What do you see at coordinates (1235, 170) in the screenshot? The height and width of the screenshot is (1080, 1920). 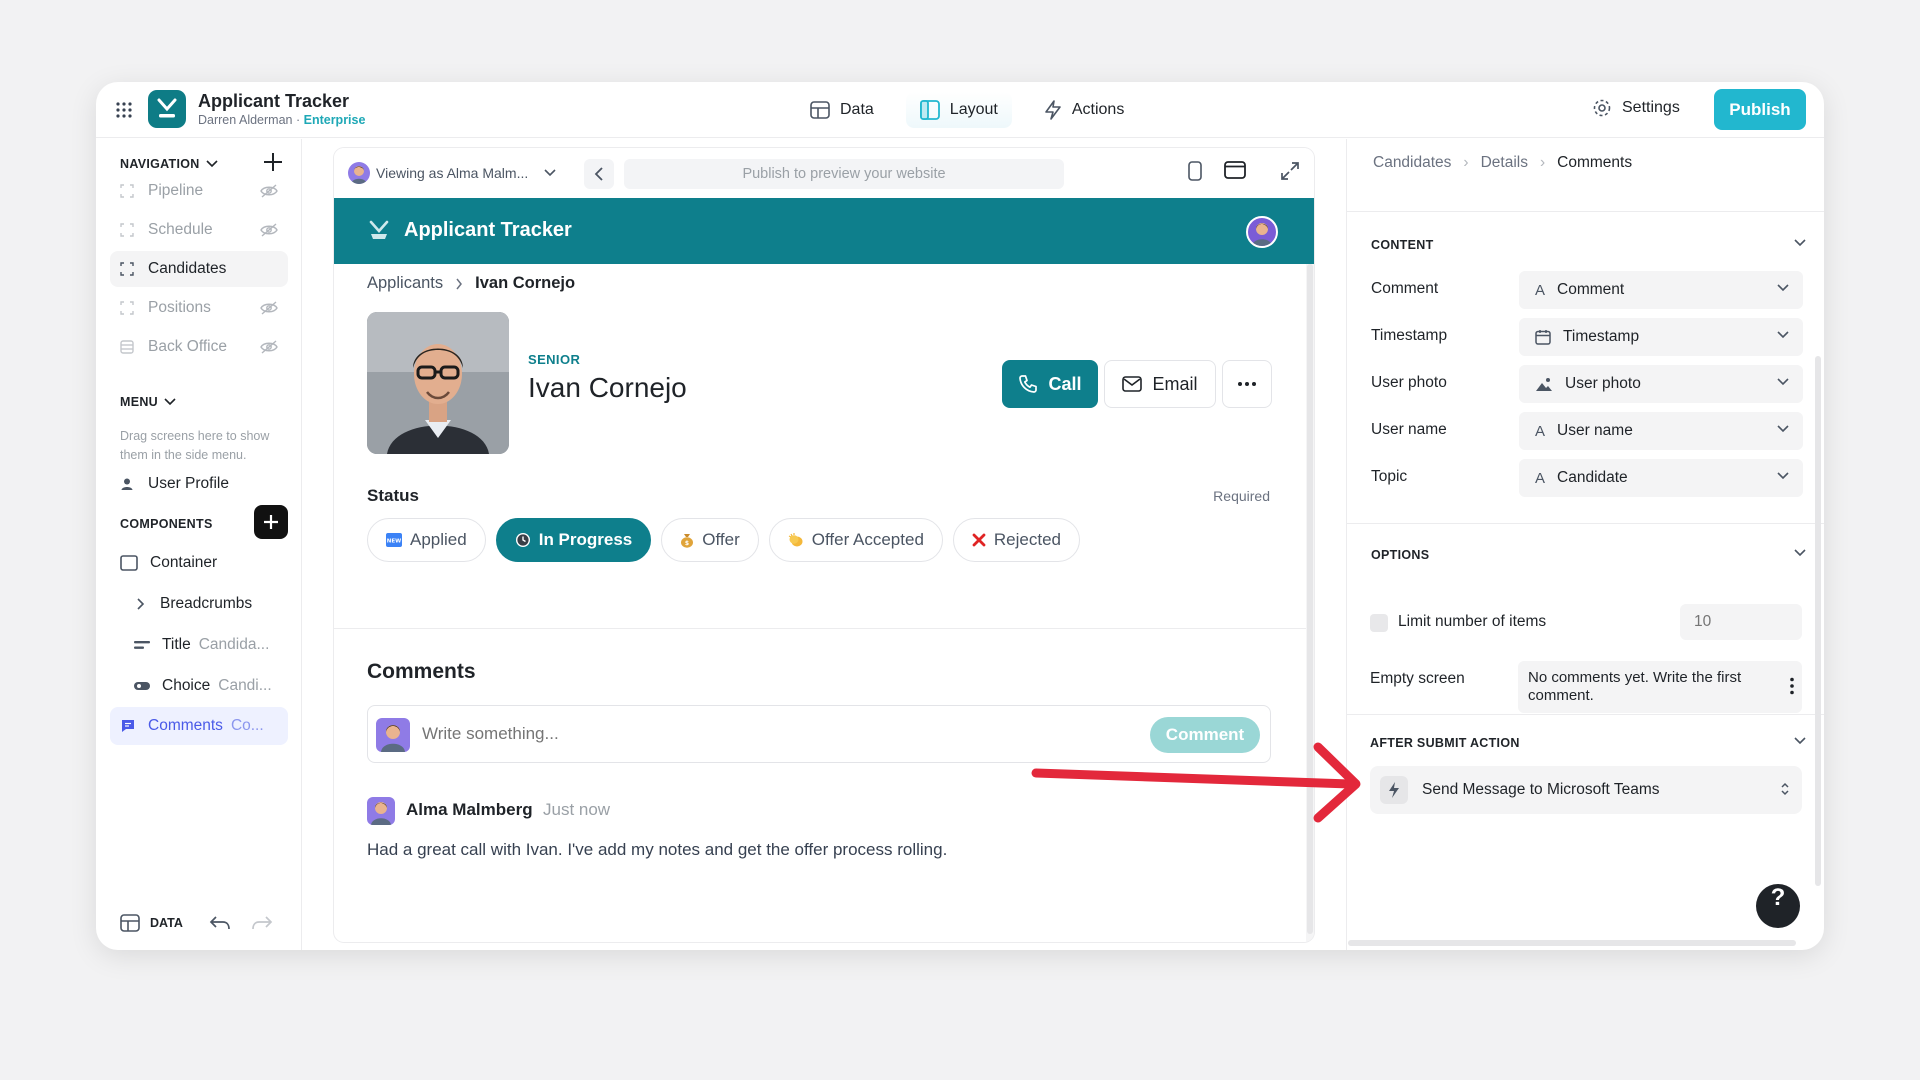 I see `browser-icon` at bounding box center [1235, 170].